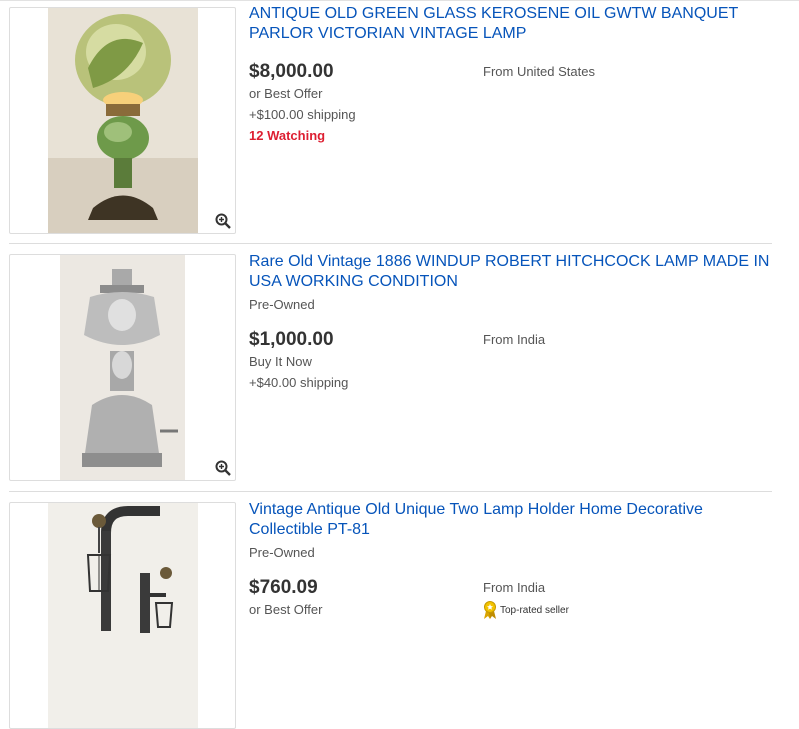  I want to click on double-lamp-photo, so click(123, 615).